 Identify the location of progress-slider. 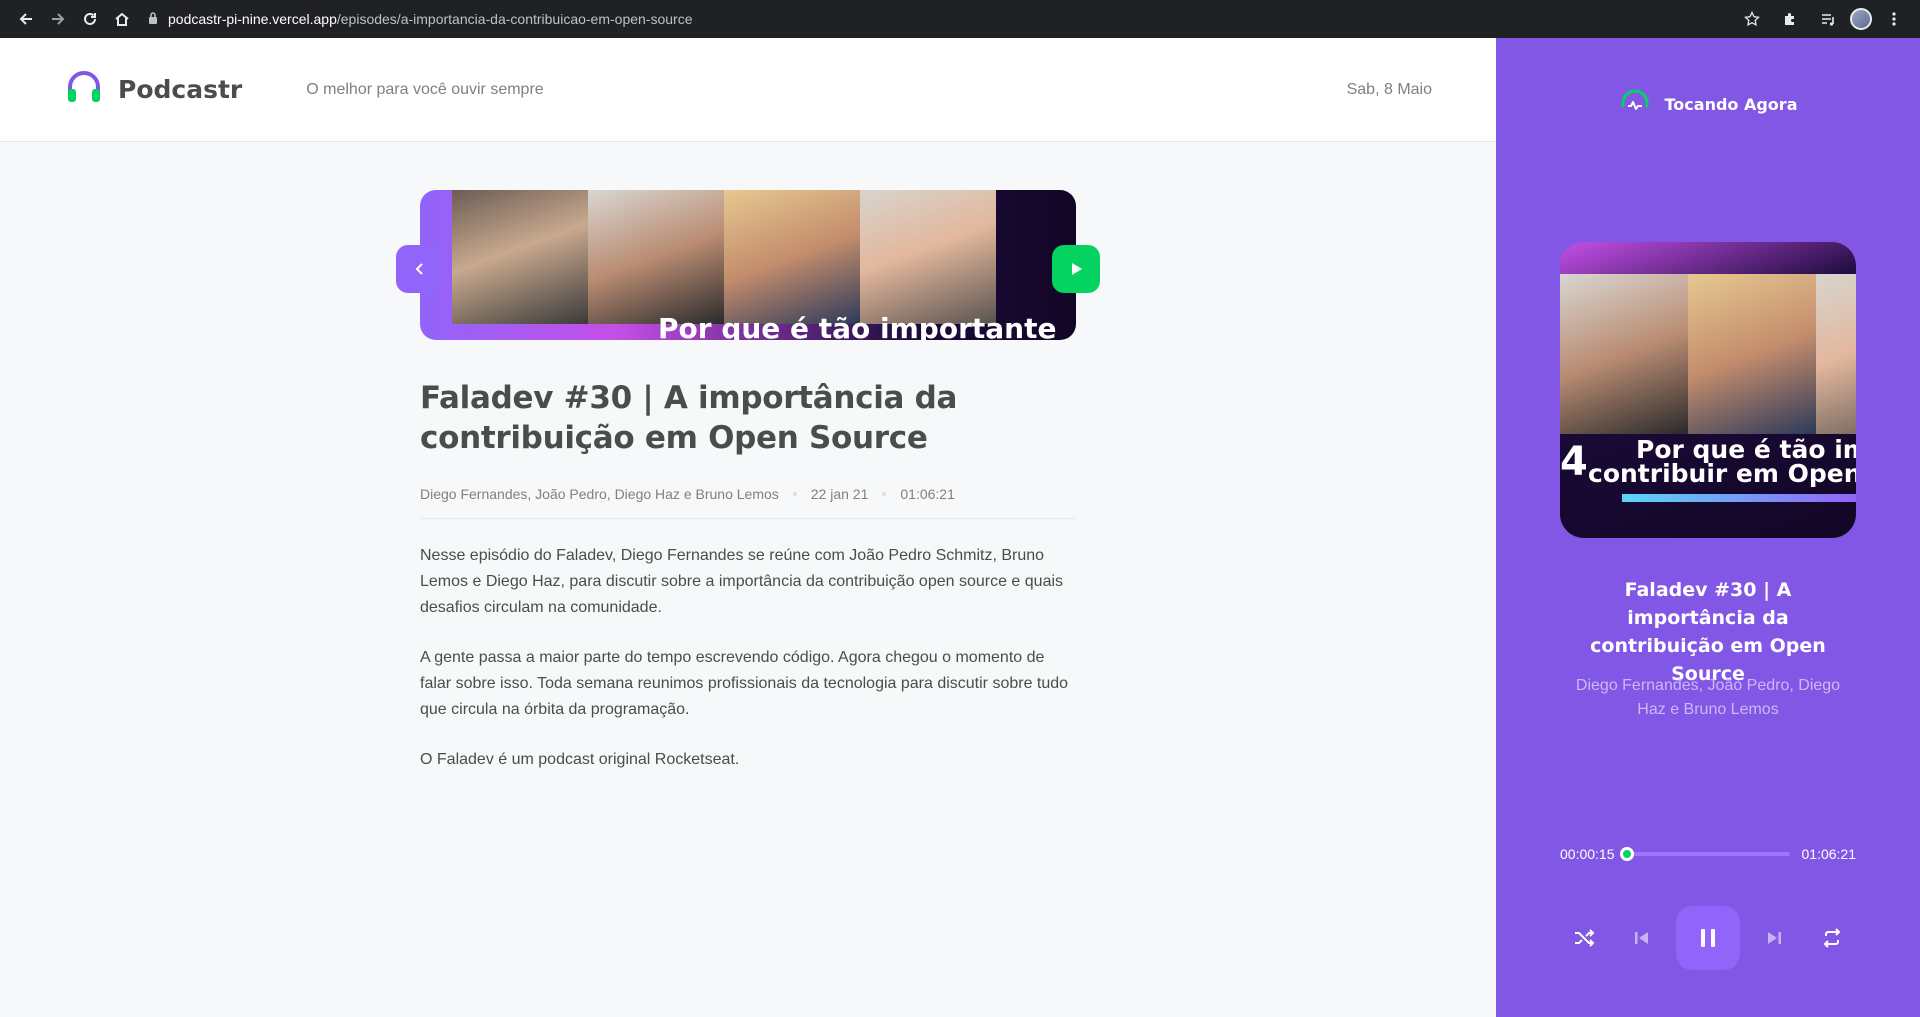
(1705, 854).